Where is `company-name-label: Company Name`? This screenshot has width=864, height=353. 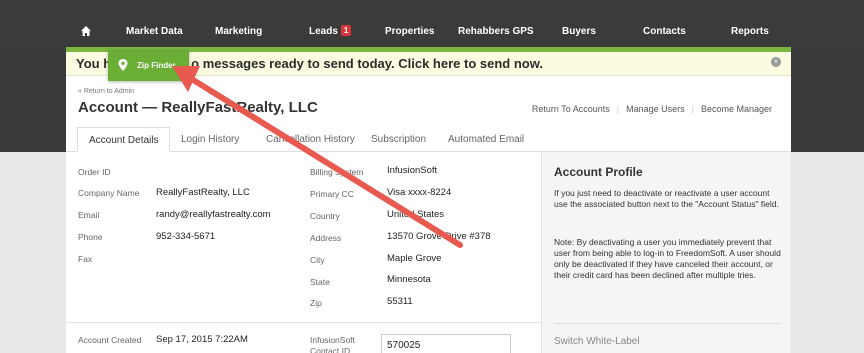
company-name-label: Company Name is located at coordinates (109, 193).